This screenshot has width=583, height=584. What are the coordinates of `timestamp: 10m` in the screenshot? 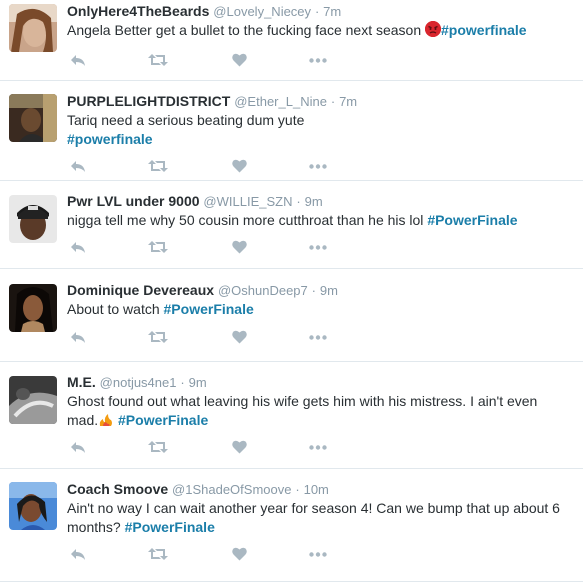 It's located at (316, 489).